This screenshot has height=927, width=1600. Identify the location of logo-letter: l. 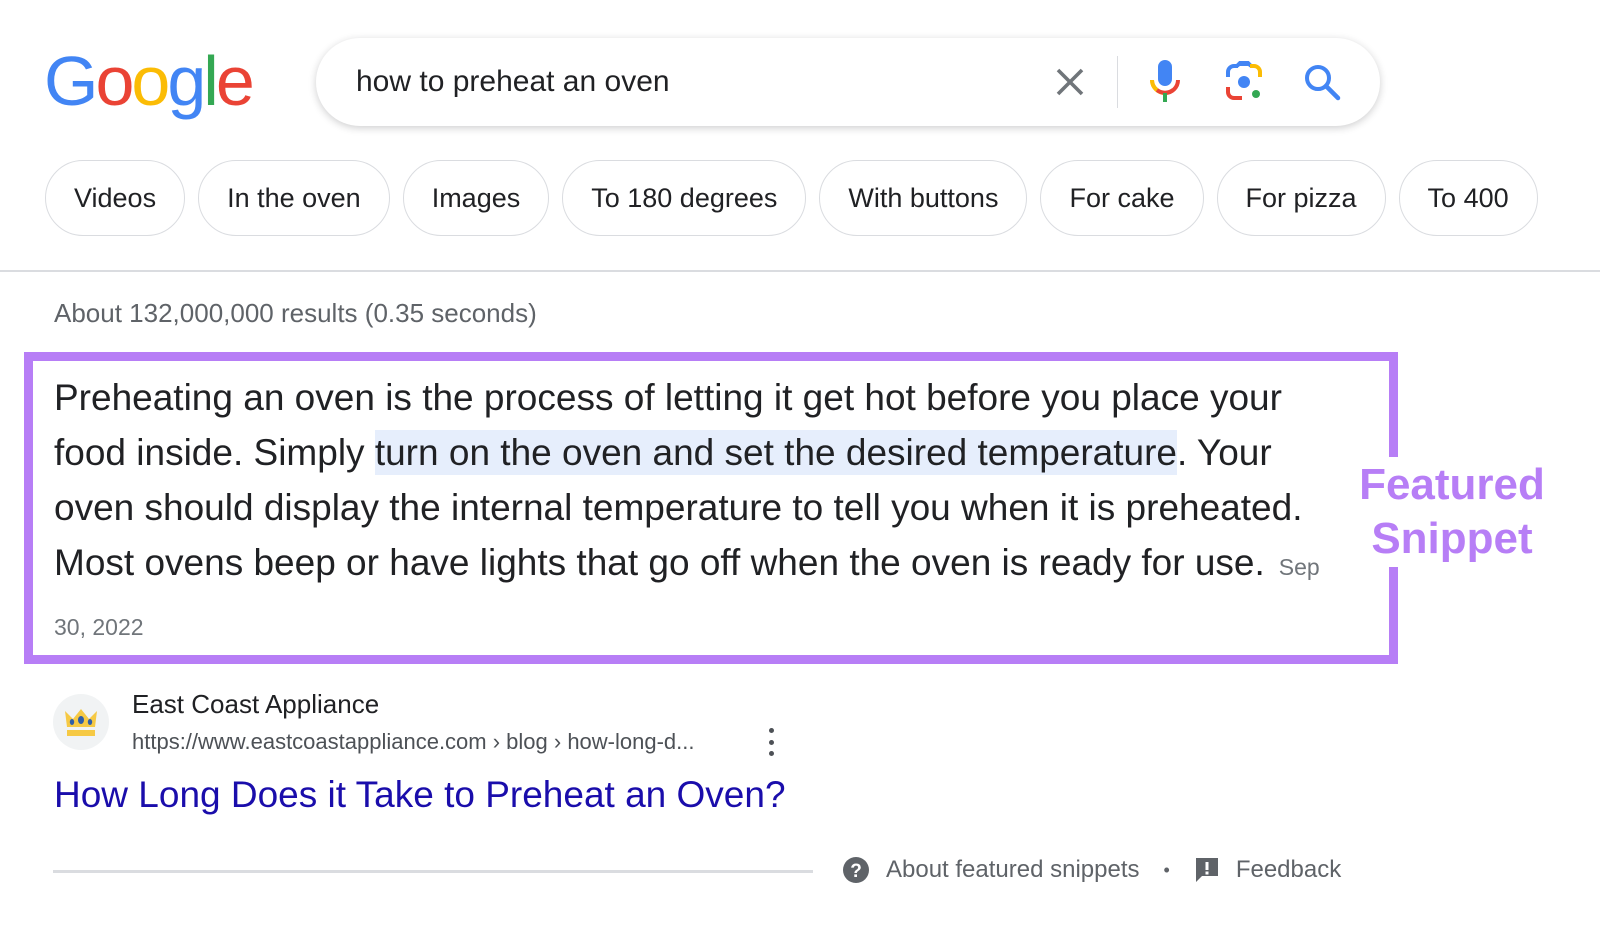
(210, 81).